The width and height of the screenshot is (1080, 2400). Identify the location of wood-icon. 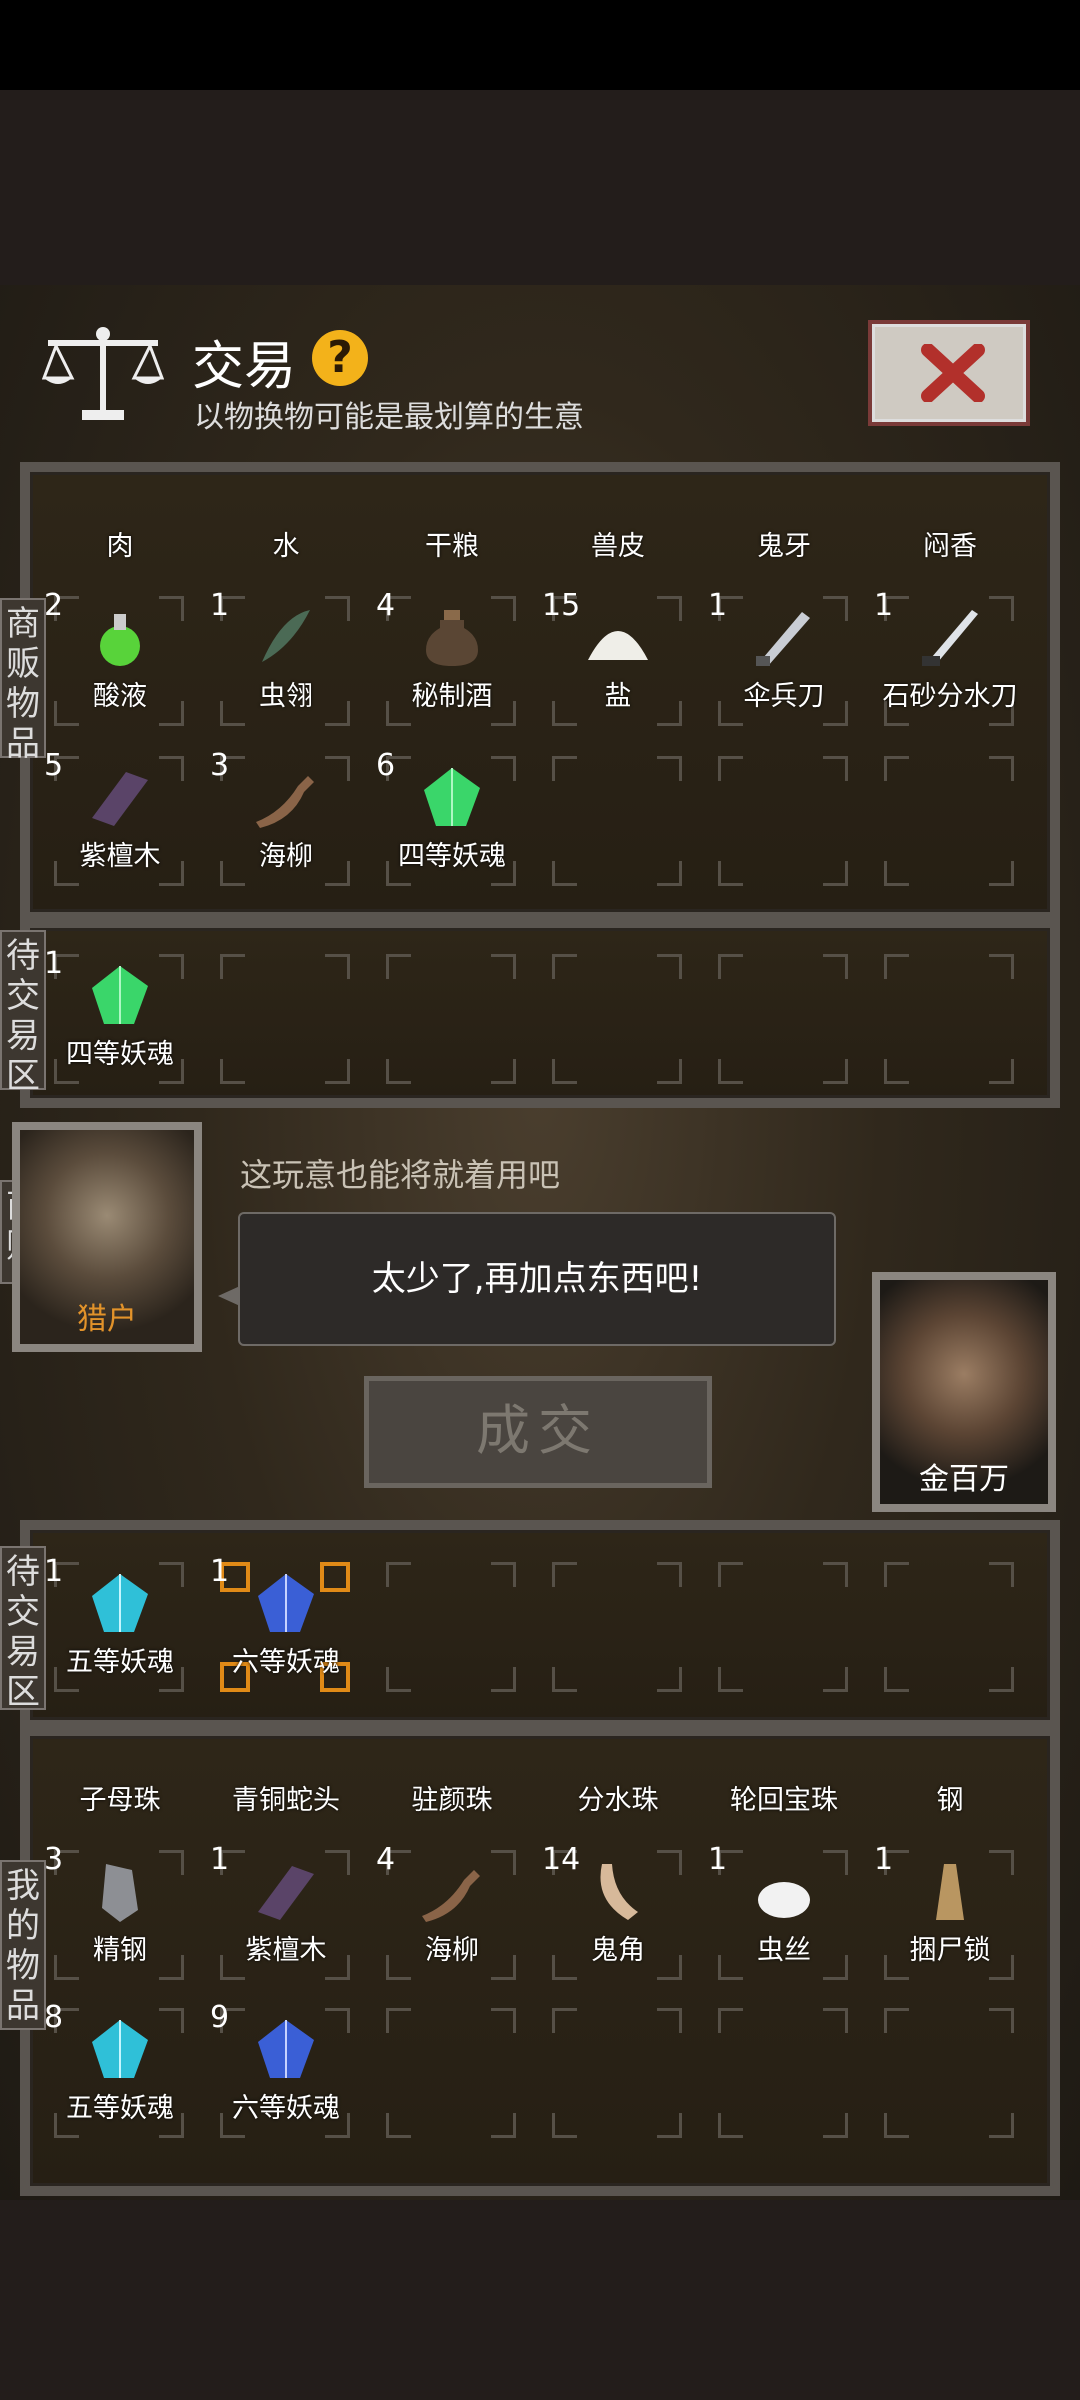
(286, 1891).